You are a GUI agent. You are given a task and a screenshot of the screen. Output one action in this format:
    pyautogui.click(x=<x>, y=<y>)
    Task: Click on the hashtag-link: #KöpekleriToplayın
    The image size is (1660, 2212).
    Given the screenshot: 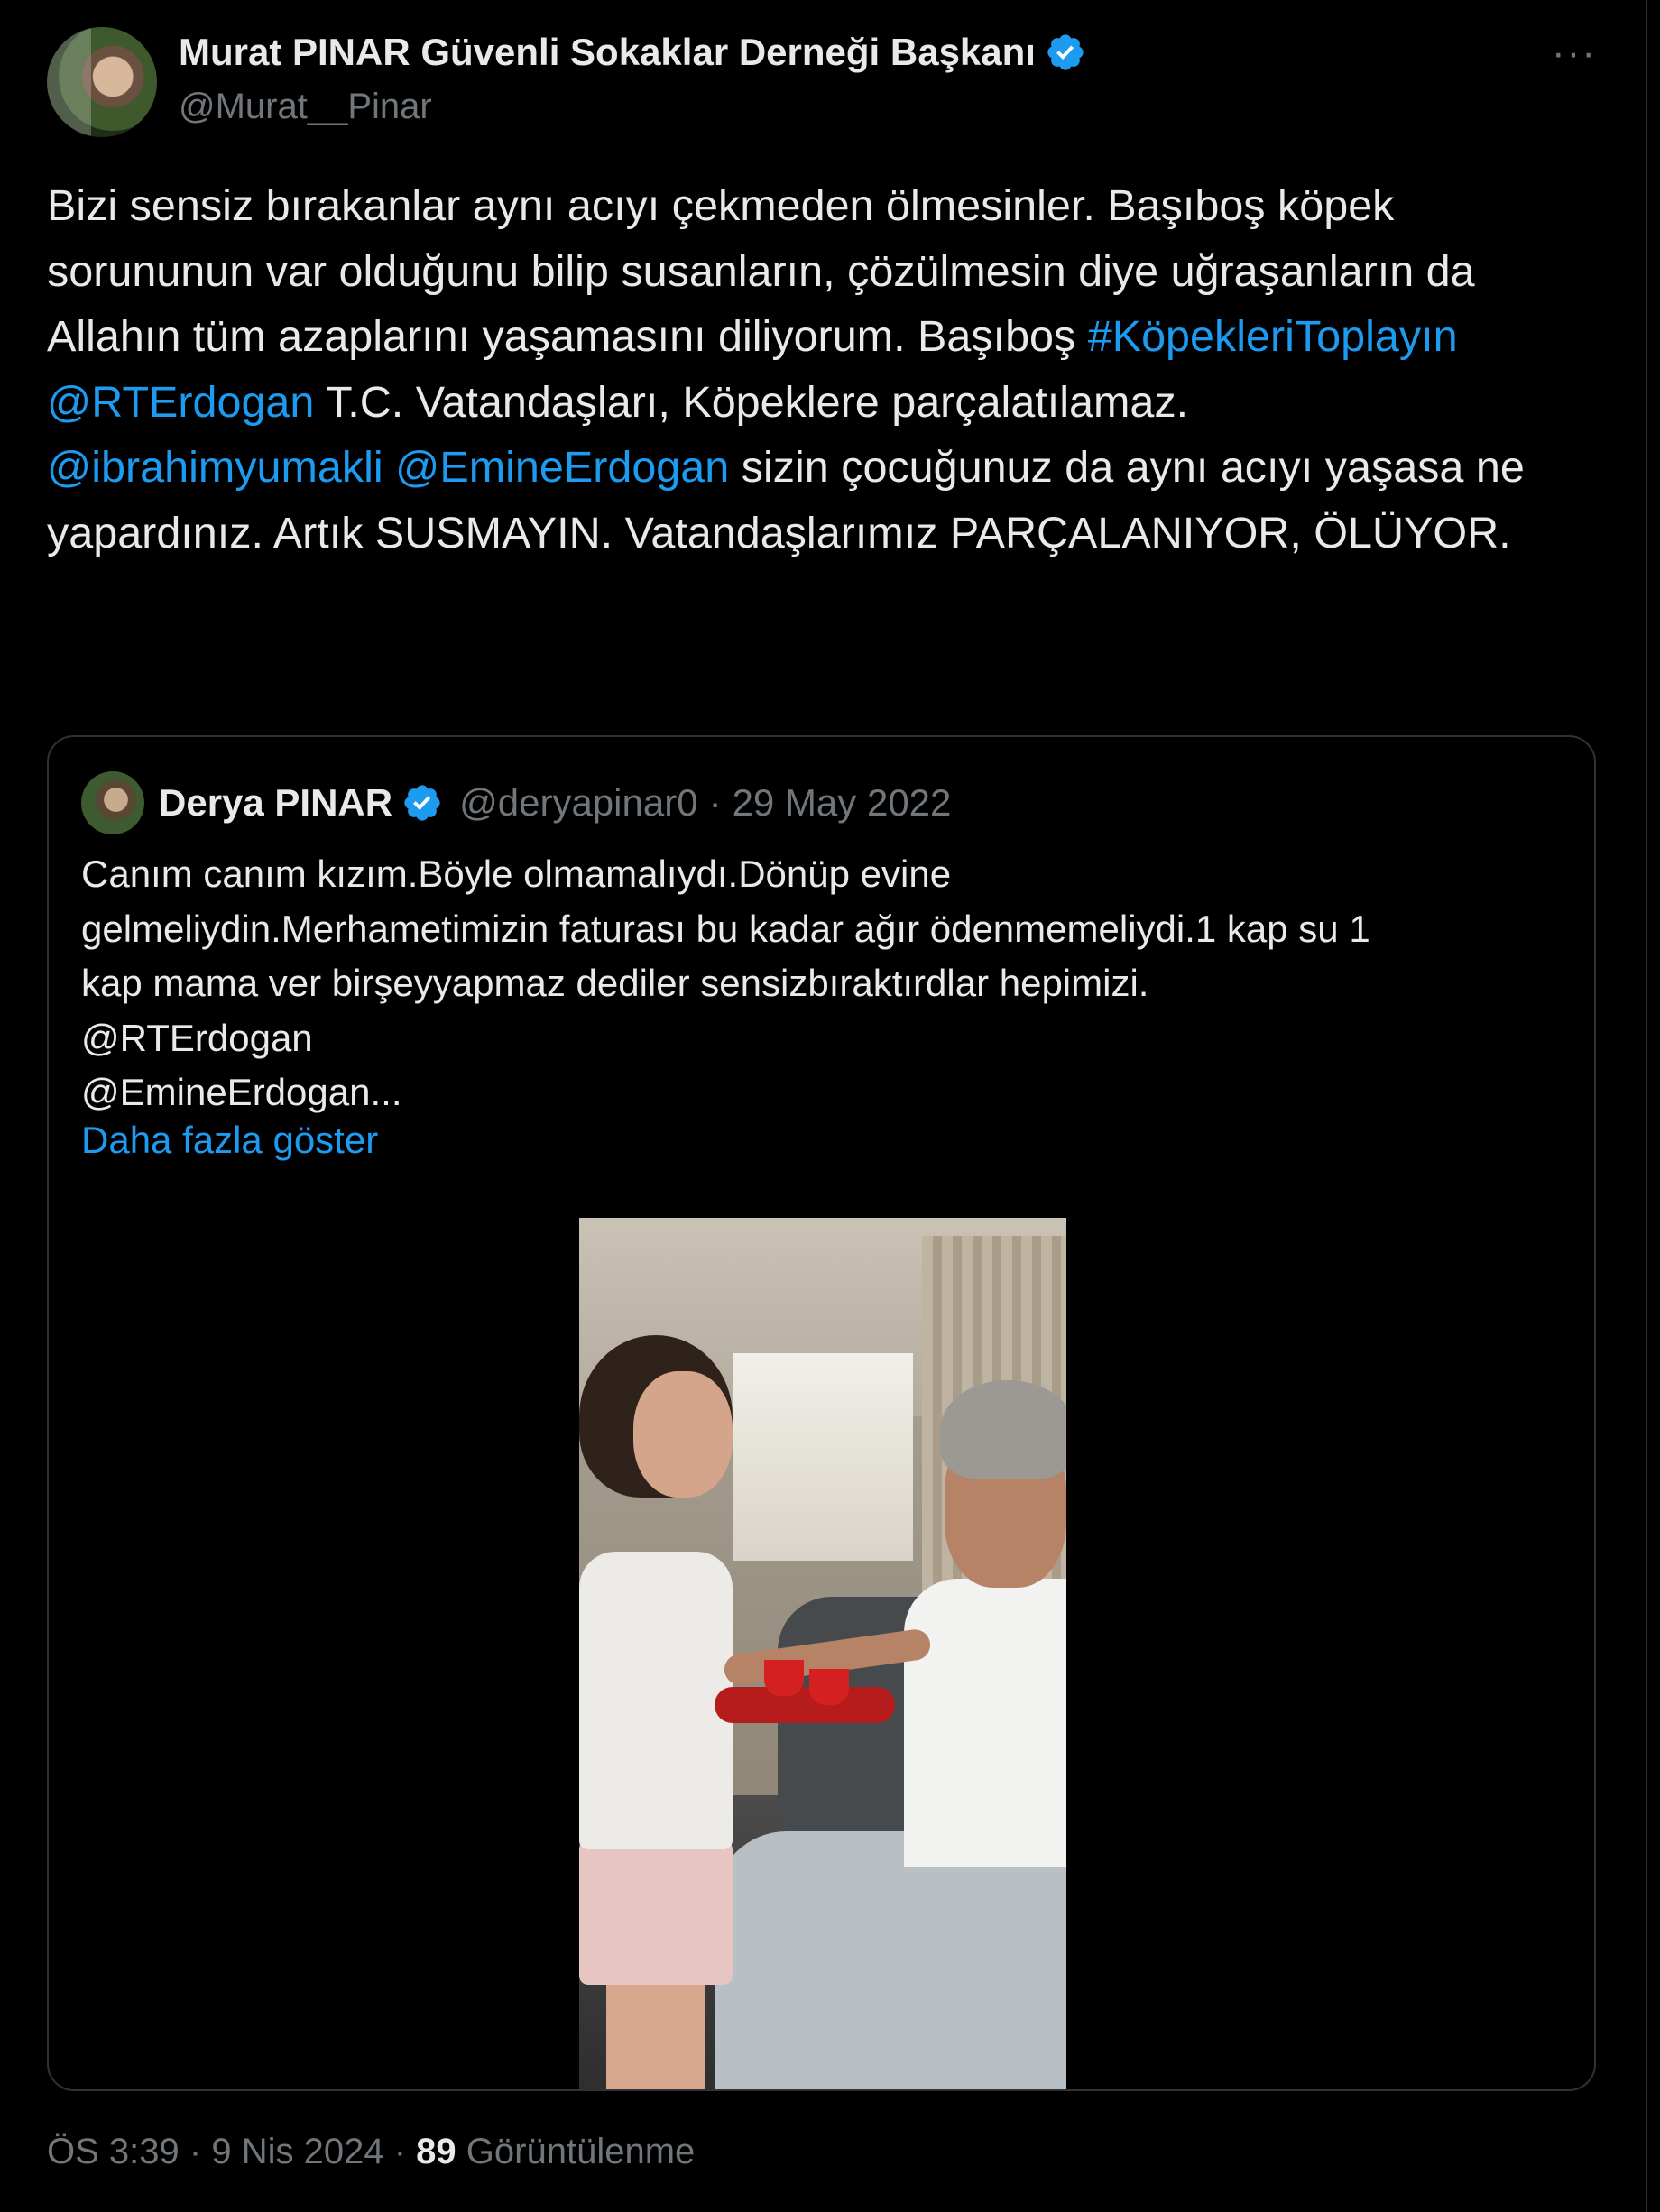 What is the action you would take?
    pyautogui.click(x=1273, y=336)
    